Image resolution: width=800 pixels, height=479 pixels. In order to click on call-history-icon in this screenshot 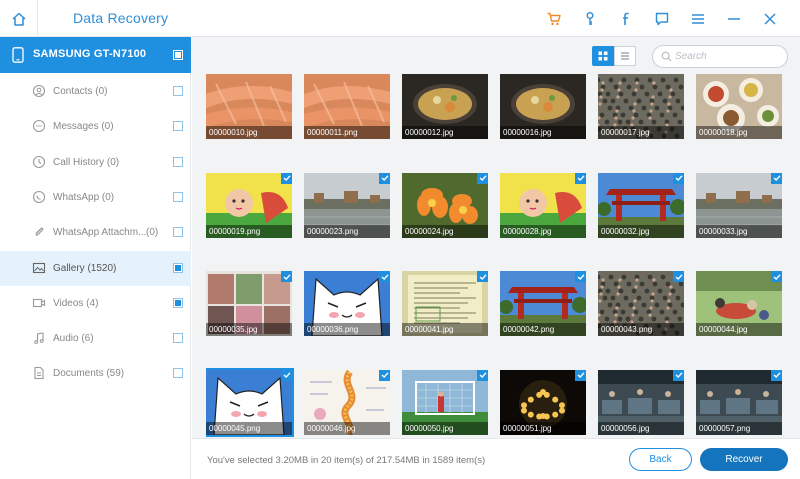, I will do `click(39, 162)`.